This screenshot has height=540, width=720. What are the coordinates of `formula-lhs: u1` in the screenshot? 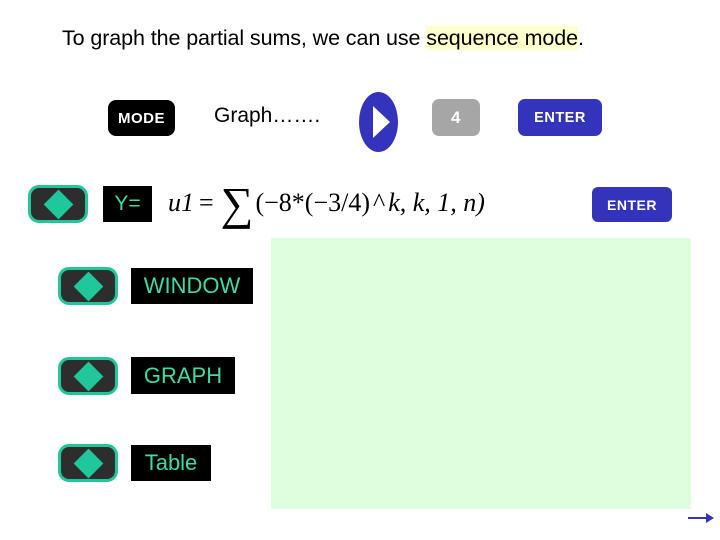 It's located at (181, 202).